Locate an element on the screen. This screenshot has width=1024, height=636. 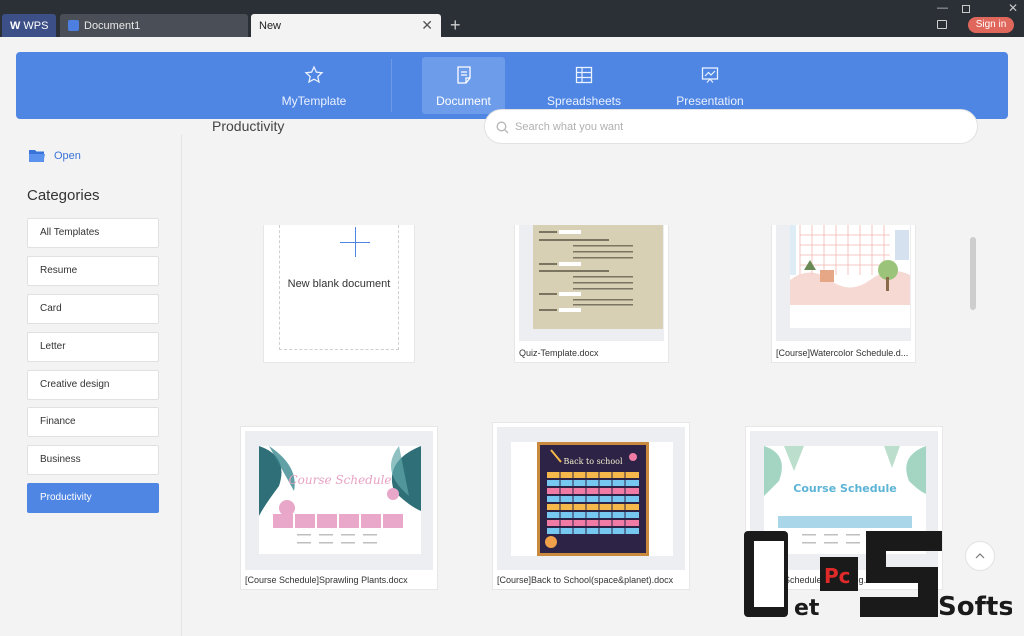
nav-mytemplate-label: MyTemplate is located at coordinates (314, 101).